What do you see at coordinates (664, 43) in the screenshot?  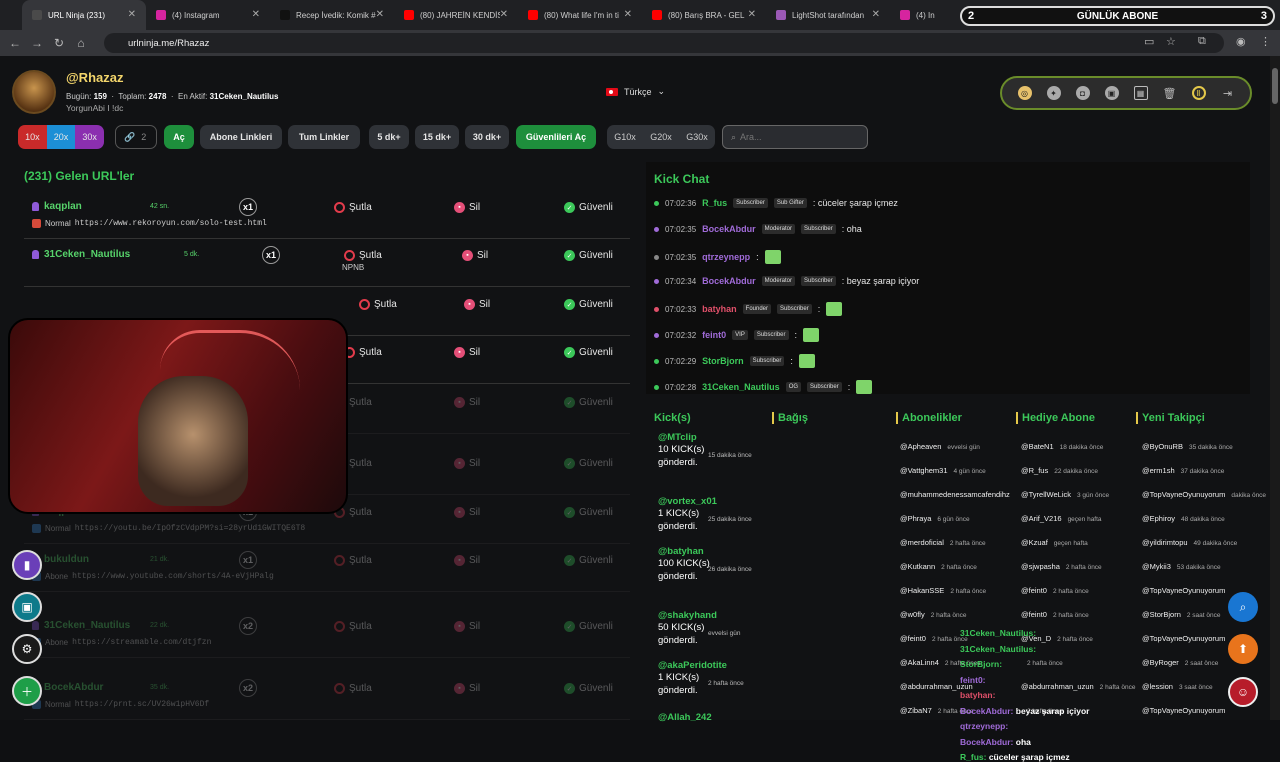 I see `url-field: urlninja.me/Rhazaz` at bounding box center [664, 43].